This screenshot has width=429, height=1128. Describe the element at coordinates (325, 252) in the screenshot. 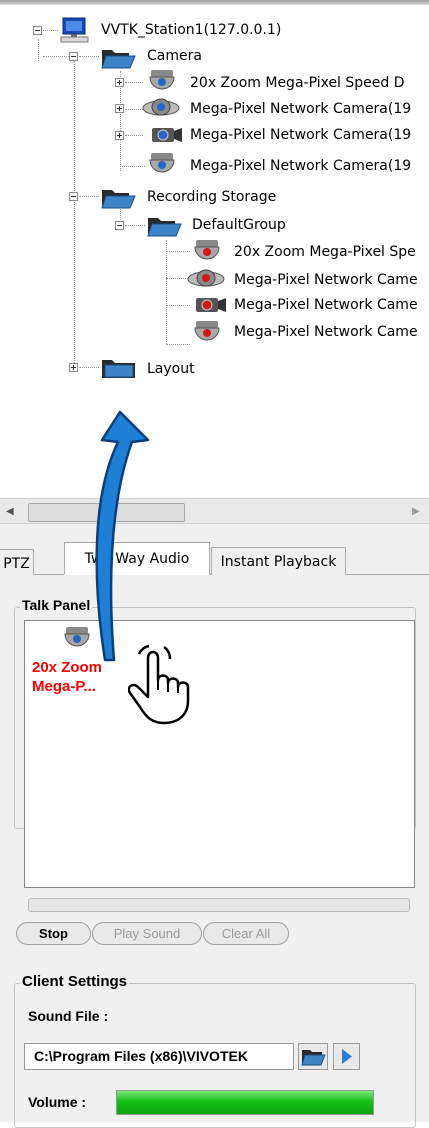

I see `tree-group-camera-item: 20x Zoom Mega-Pixel Spe` at that location.